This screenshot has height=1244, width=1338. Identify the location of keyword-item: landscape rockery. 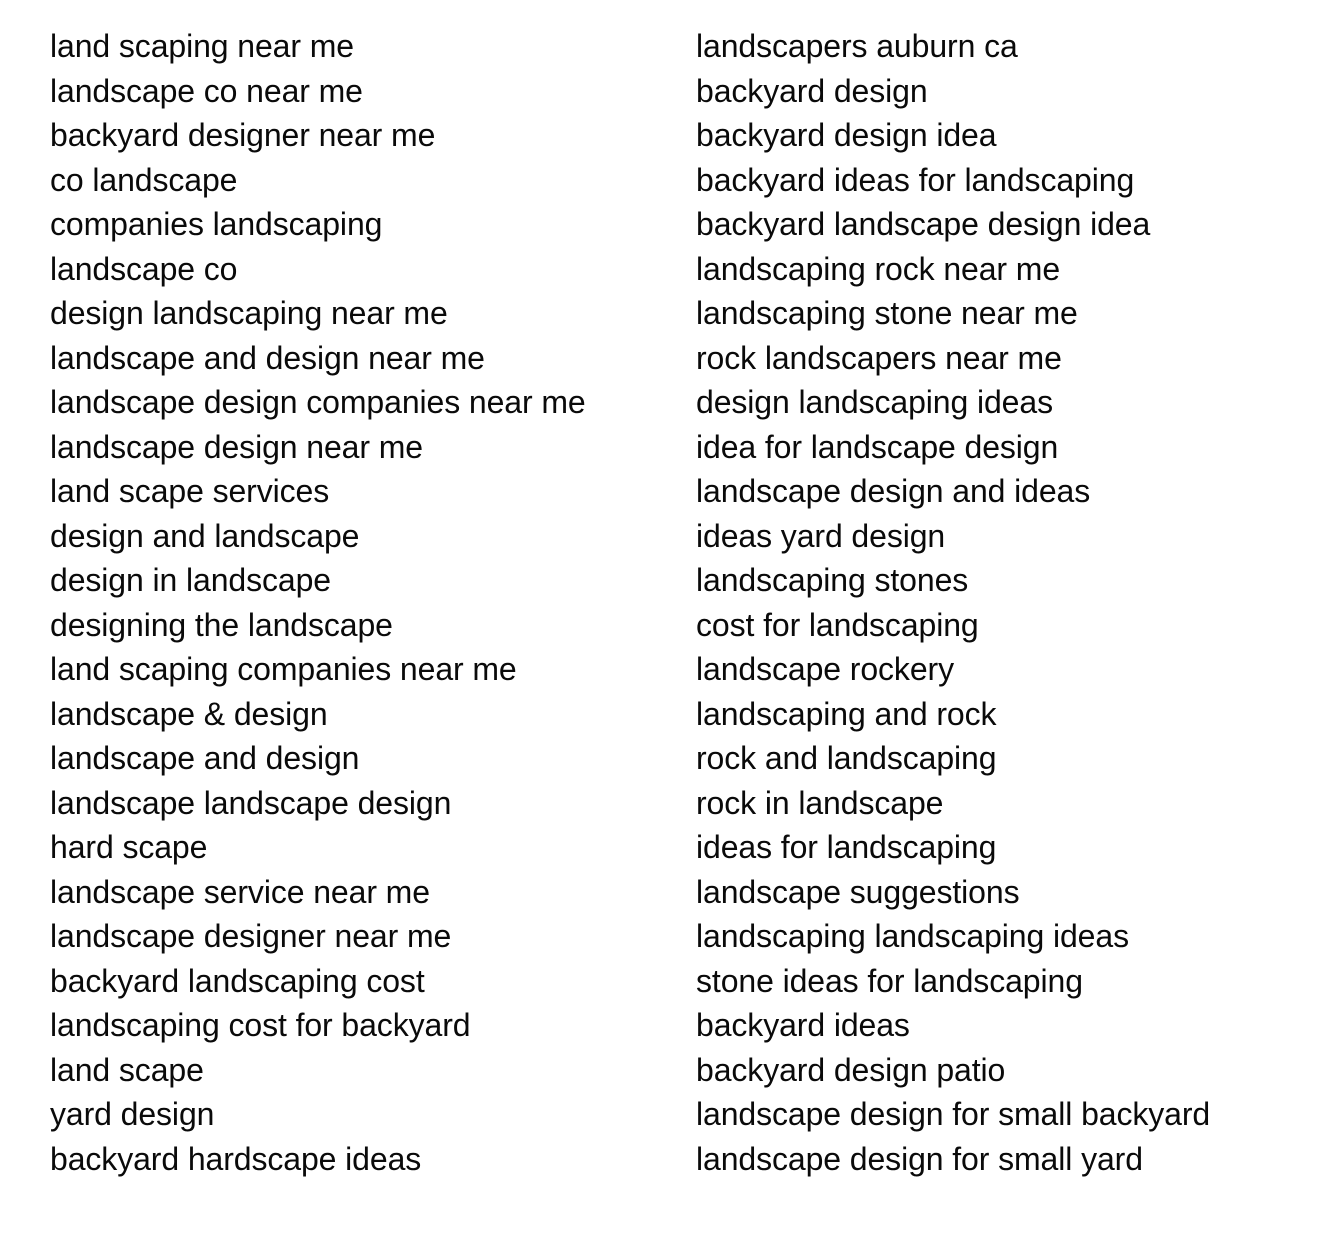
(825, 669).